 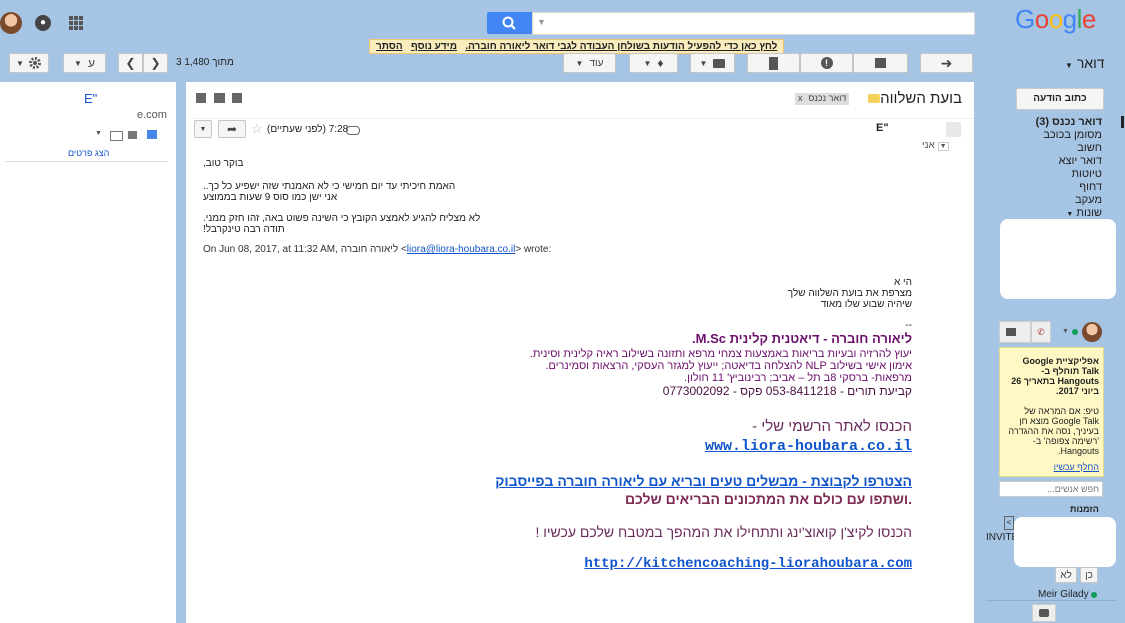 I want to click on account-avatar, so click(x=11, y=23).